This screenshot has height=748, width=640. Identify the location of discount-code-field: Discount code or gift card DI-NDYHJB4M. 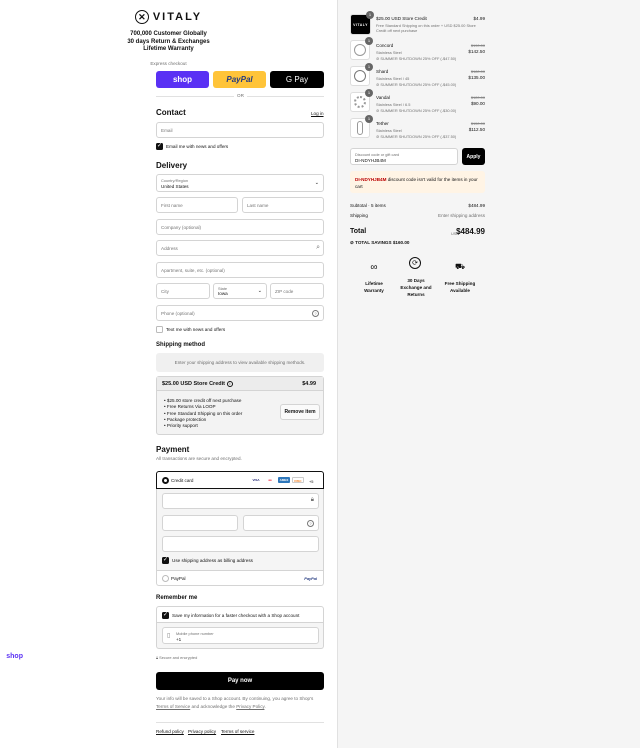
(404, 156).